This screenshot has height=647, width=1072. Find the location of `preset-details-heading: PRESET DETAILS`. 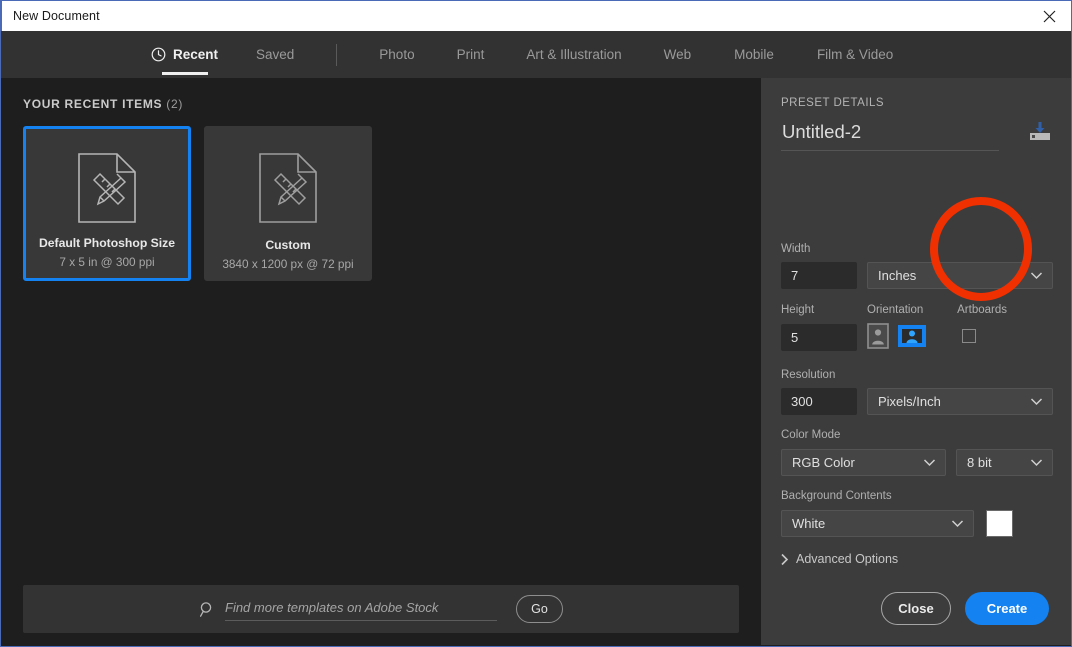

preset-details-heading: PRESET DETAILS is located at coordinates (833, 103).